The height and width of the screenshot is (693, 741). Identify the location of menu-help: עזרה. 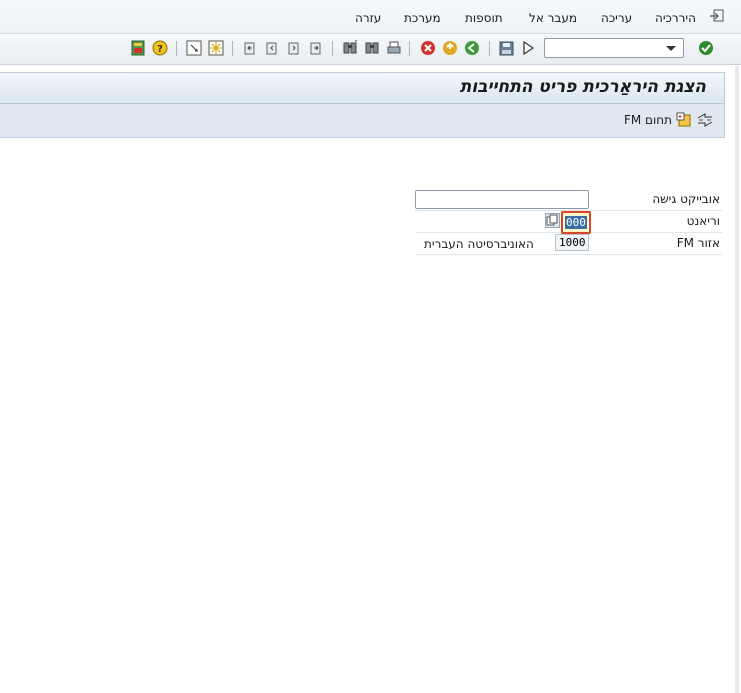
(368, 18).